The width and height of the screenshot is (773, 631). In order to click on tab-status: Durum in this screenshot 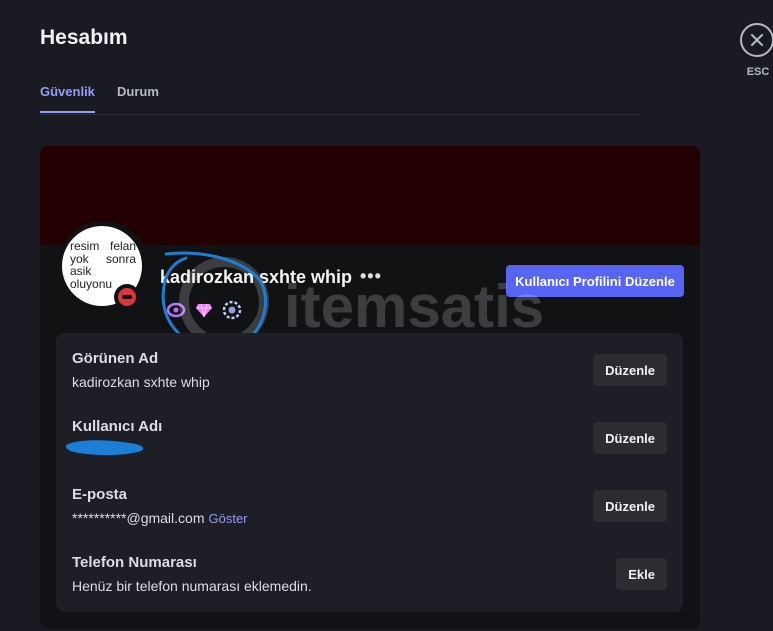, I will do `click(138, 91)`.